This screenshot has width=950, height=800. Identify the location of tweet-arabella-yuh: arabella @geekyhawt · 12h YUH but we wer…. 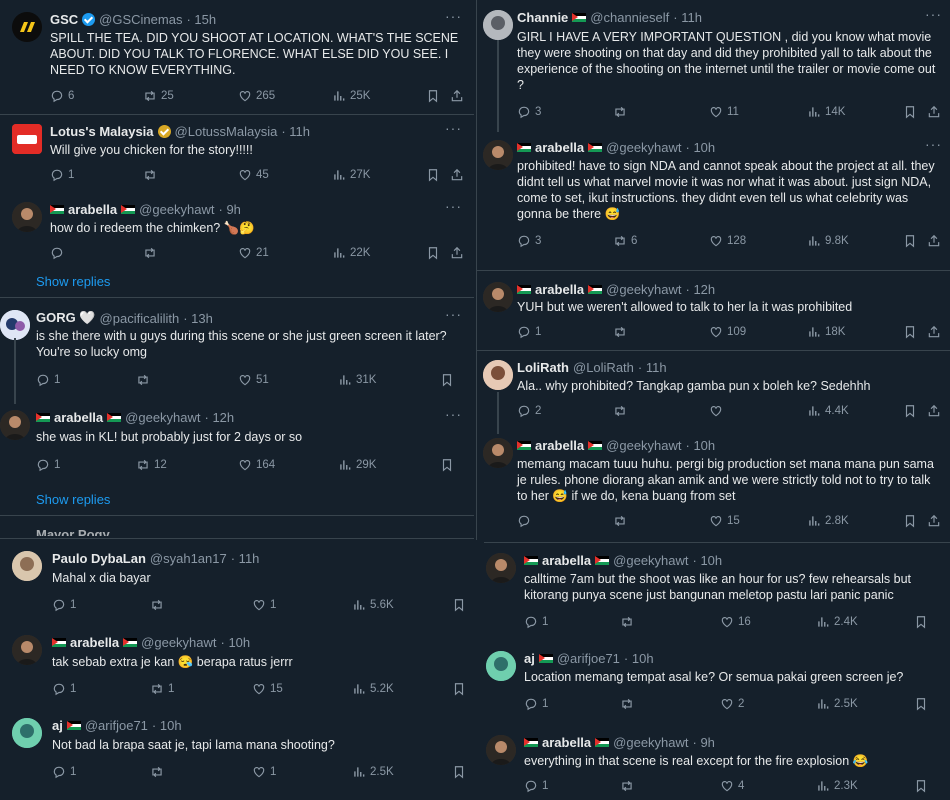
(713, 312).